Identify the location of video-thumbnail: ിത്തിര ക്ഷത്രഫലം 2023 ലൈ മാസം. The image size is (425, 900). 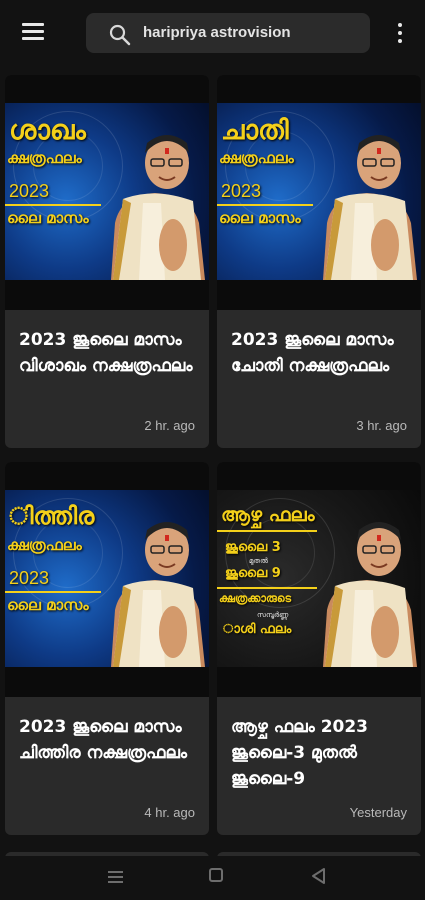
(107, 579).